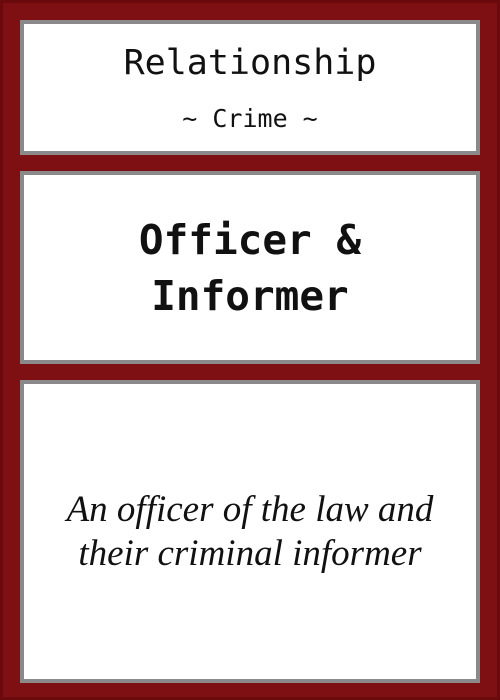 The width and height of the screenshot is (500, 700). I want to click on card-name-line-1: Officer &, so click(250, 239).